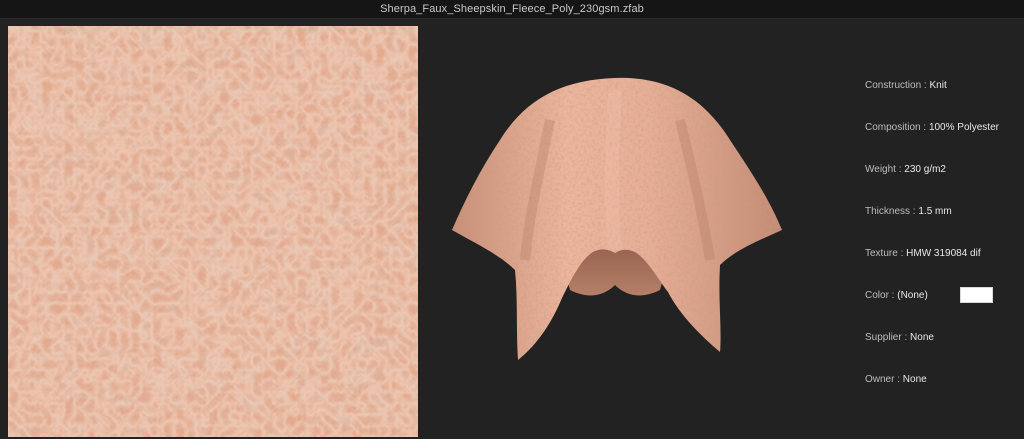 This screenshot has height=439, width=1024. I want to click on color-swatch, so click(976, 295).